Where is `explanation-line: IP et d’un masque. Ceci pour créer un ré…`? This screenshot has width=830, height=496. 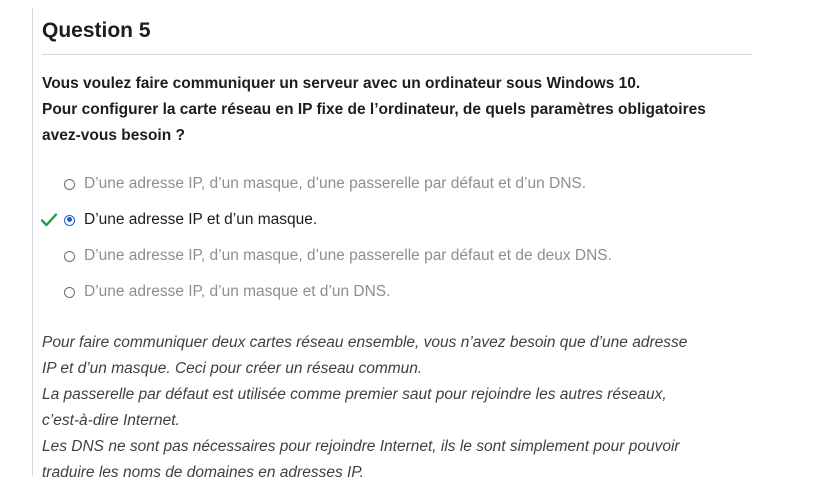 explanation-line: IP et d’un masque. Ceci pour créer un ré… is located at coordinates (232, 368).